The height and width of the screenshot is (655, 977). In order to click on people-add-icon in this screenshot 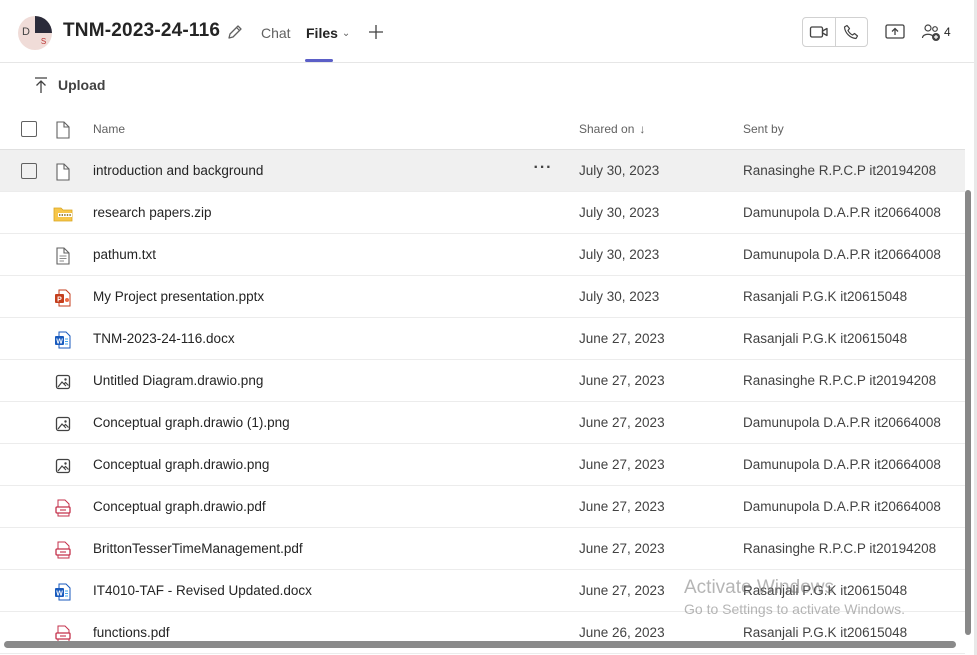, I will do `click(930, 32)`.